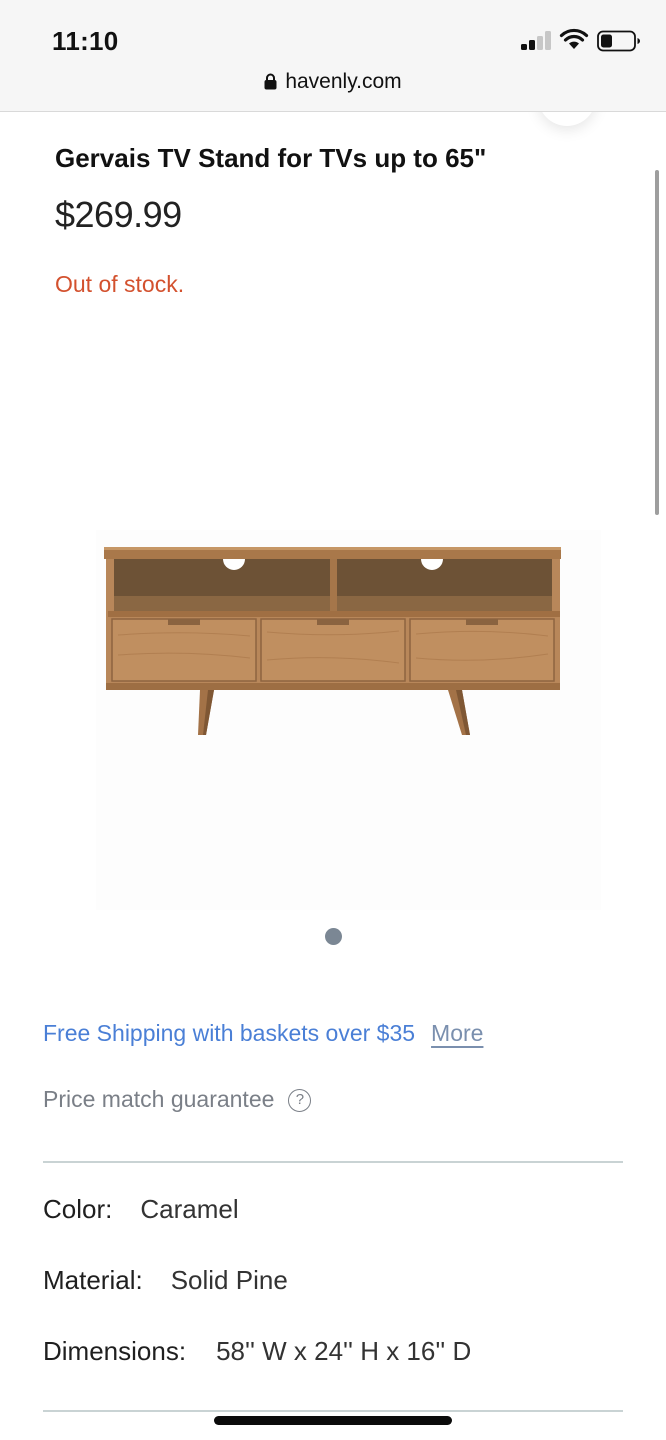  I want to click on shipping-text: Free Shipping with baskets over $35, so click(229, 1033).